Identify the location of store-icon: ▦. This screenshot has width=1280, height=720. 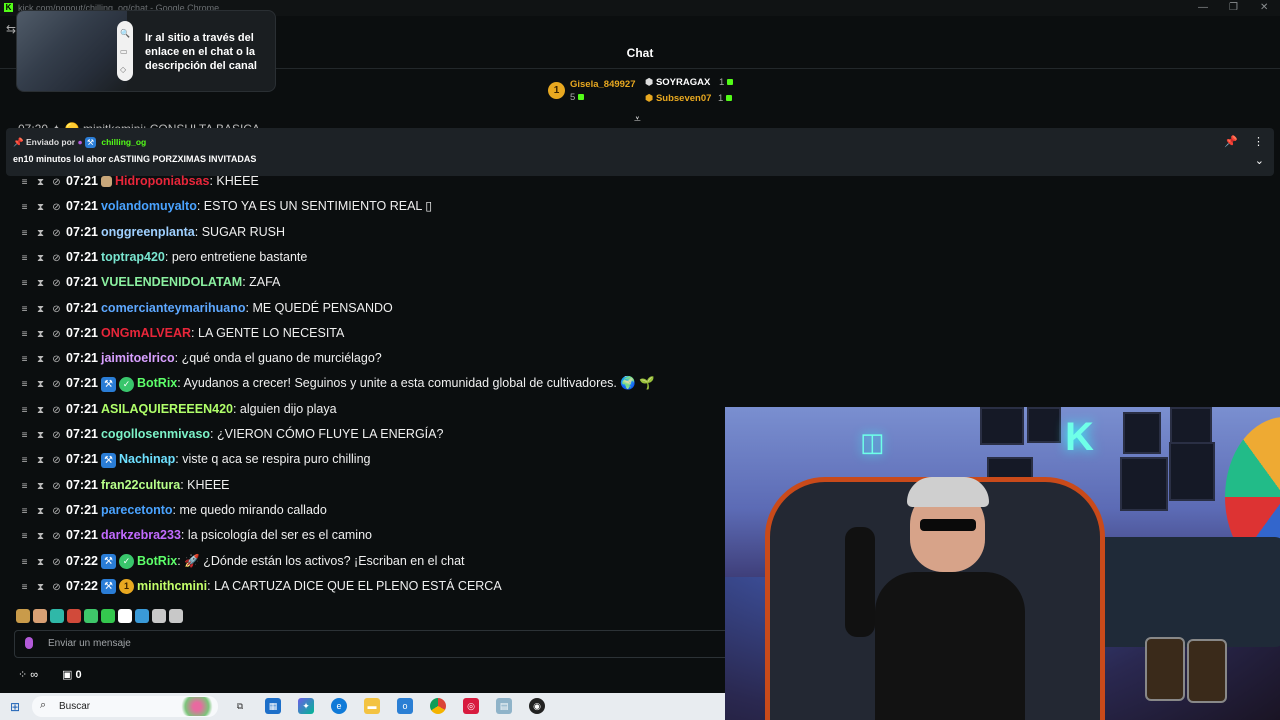
(273, 706).